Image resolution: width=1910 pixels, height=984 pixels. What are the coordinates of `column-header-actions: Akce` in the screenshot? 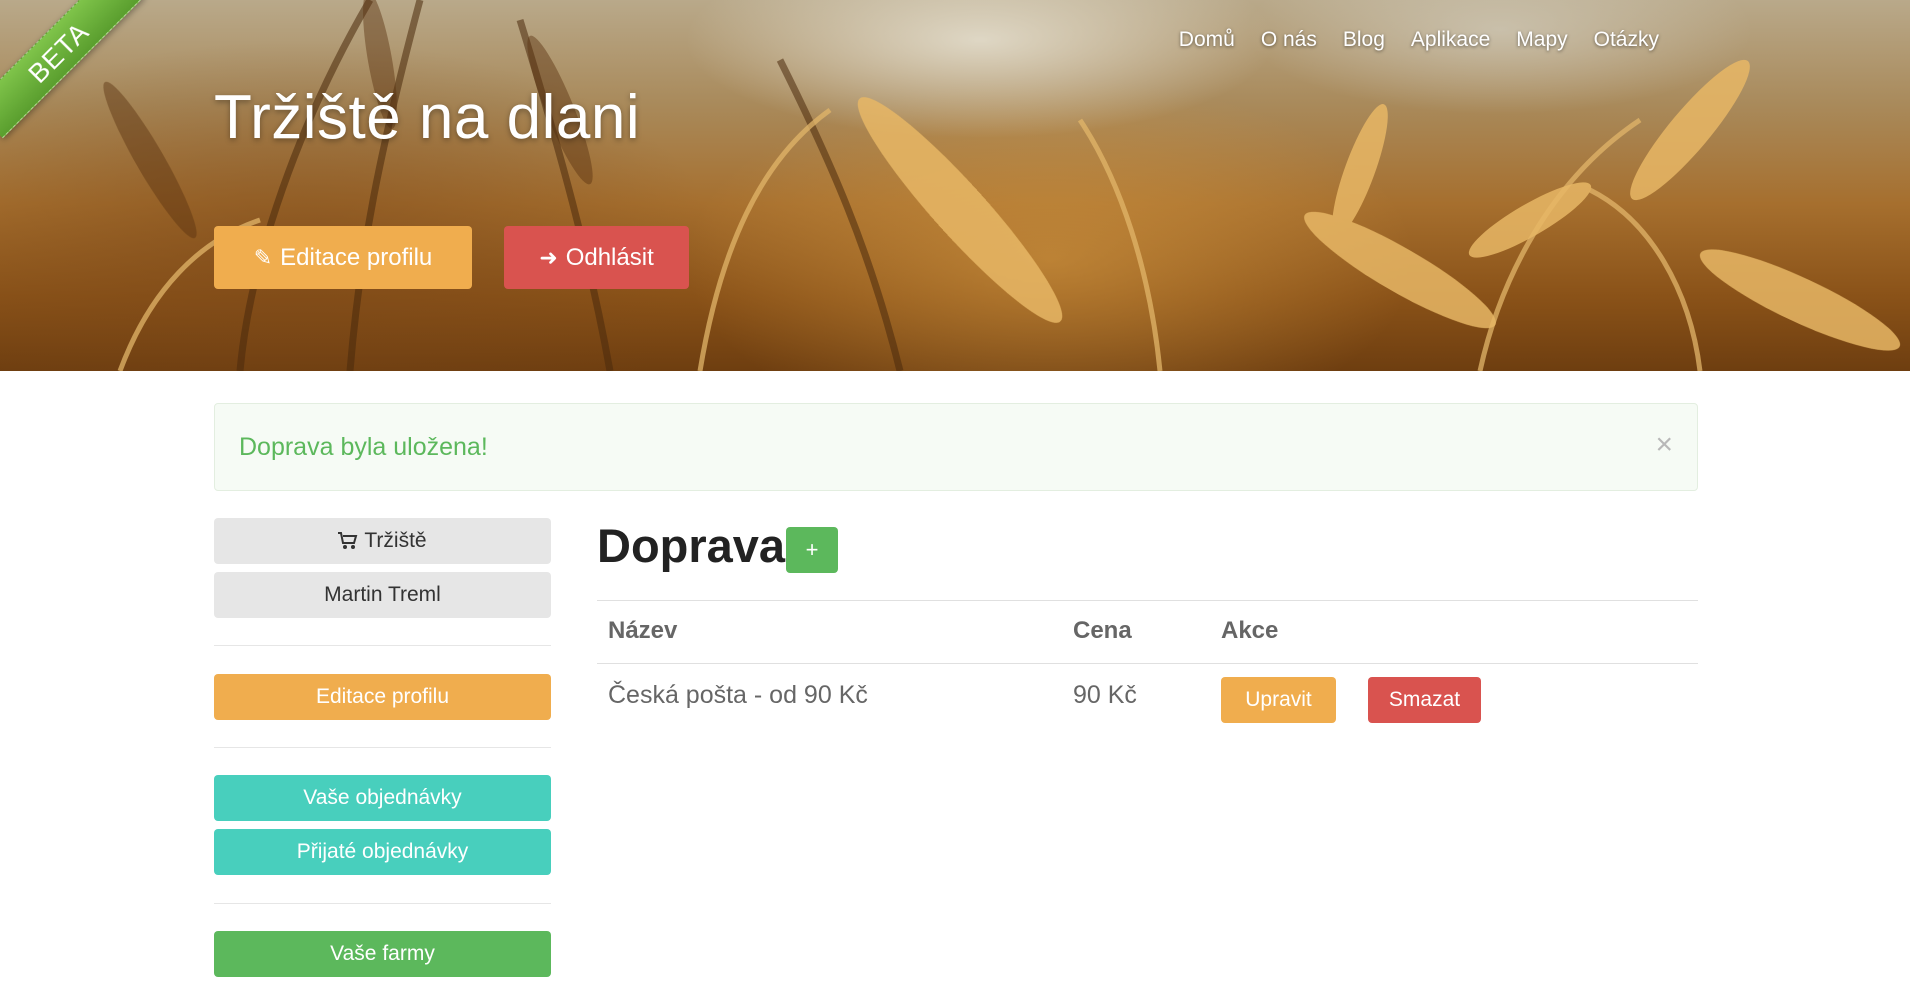 It's located at (1250, 630).